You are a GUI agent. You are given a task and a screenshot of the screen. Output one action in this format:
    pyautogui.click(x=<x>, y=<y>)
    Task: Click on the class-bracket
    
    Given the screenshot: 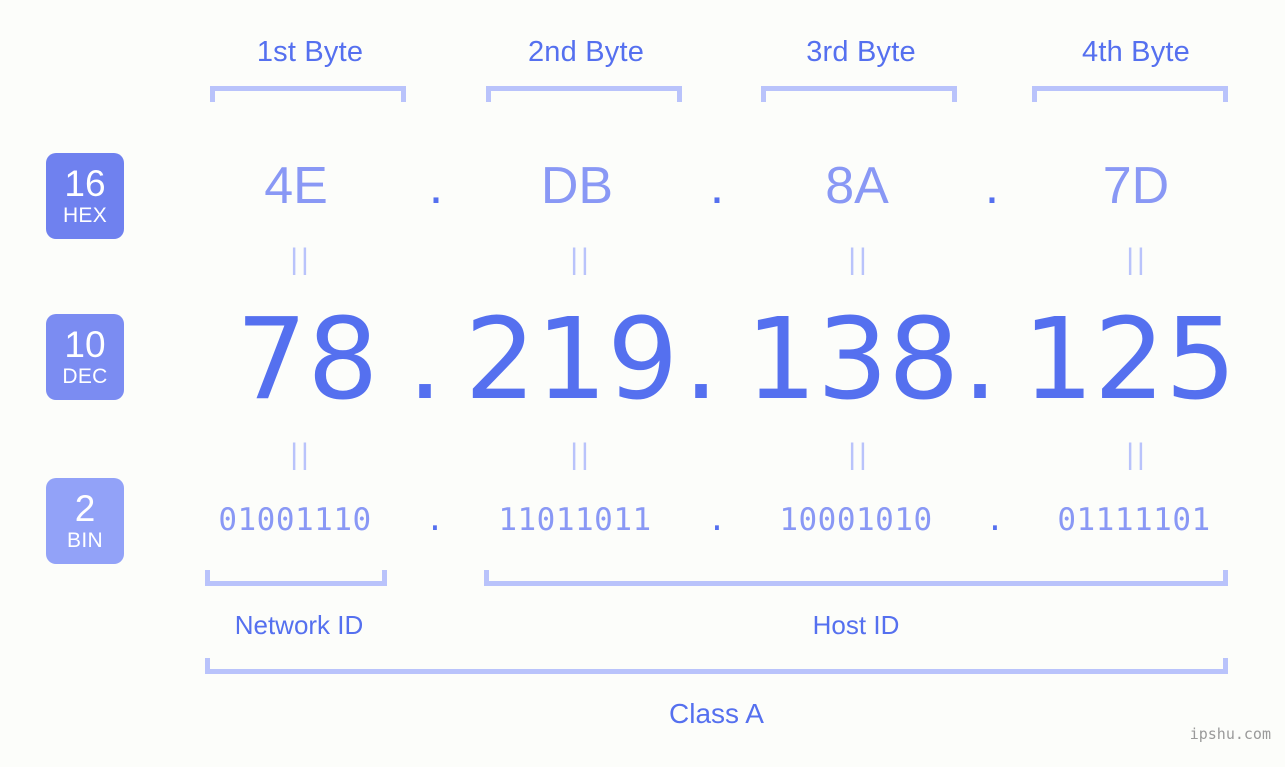 What is the action you would take?
    pyautogui.click(x=716, y=666)
    